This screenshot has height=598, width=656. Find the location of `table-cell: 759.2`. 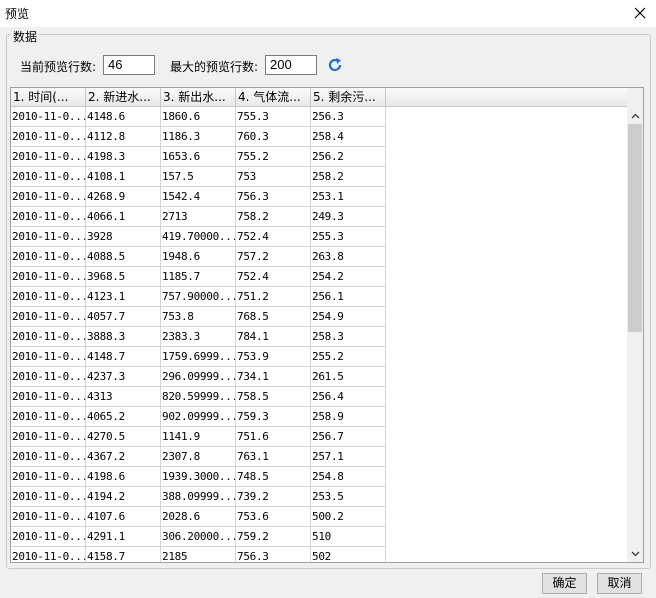

table-cell: 759.2 is located at coordinates (273, 537).